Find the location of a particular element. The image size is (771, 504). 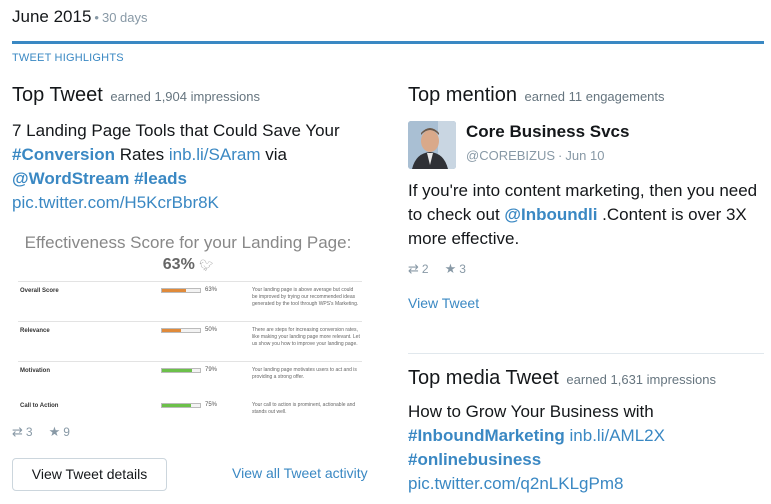

hashtag-link: #InboundMarketing is located at coordinates (486, 435).